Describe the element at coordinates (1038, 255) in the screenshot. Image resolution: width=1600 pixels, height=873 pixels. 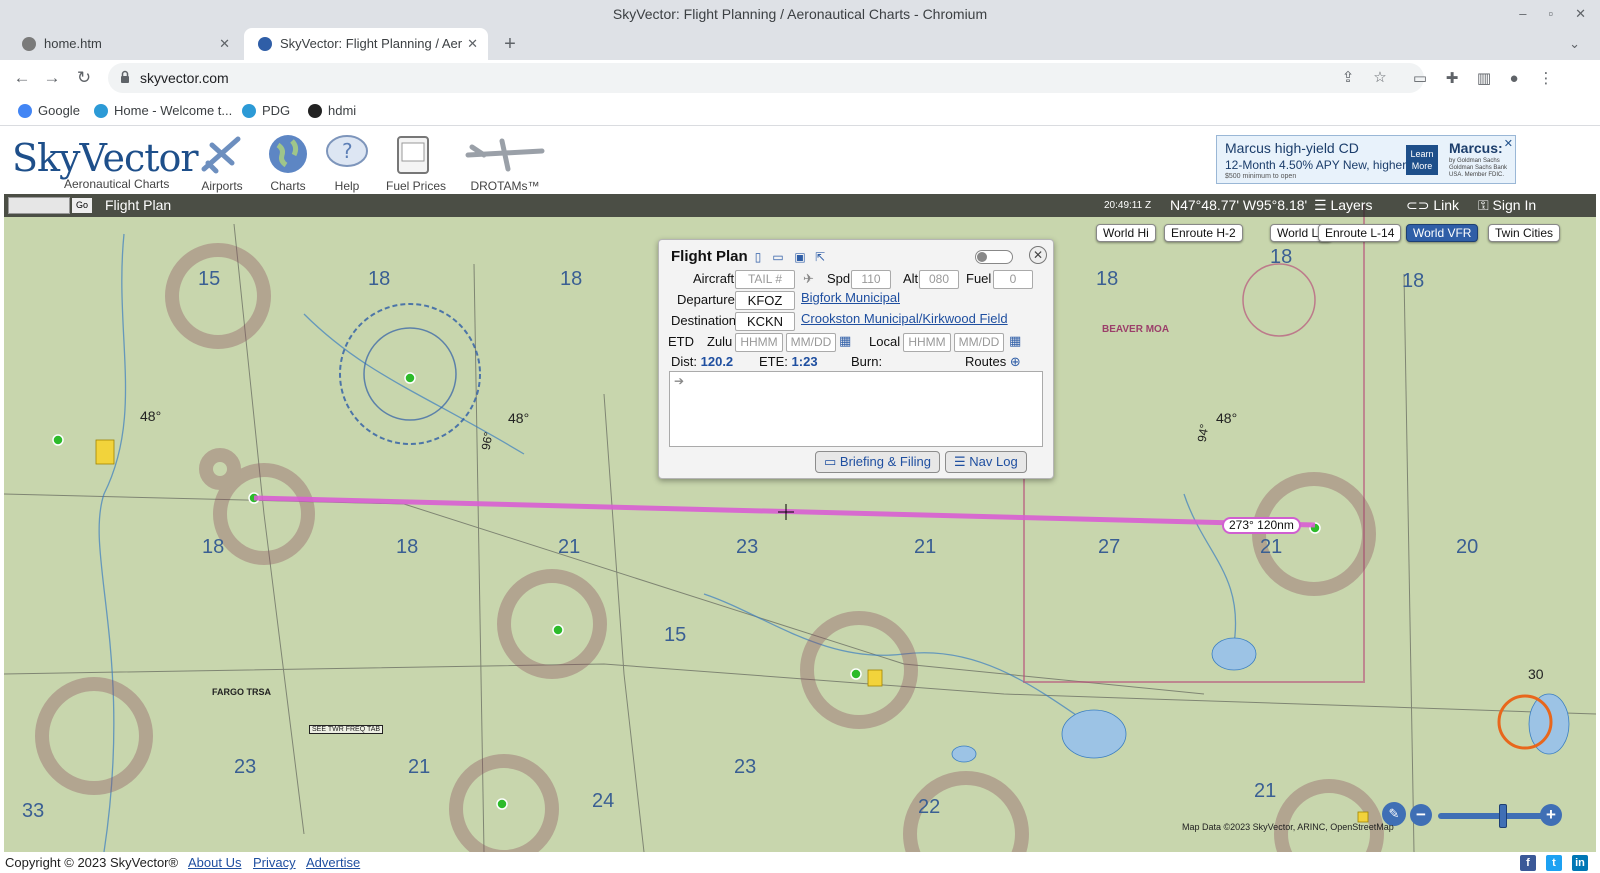
I see `panel-close-icon: ✕` at that location.